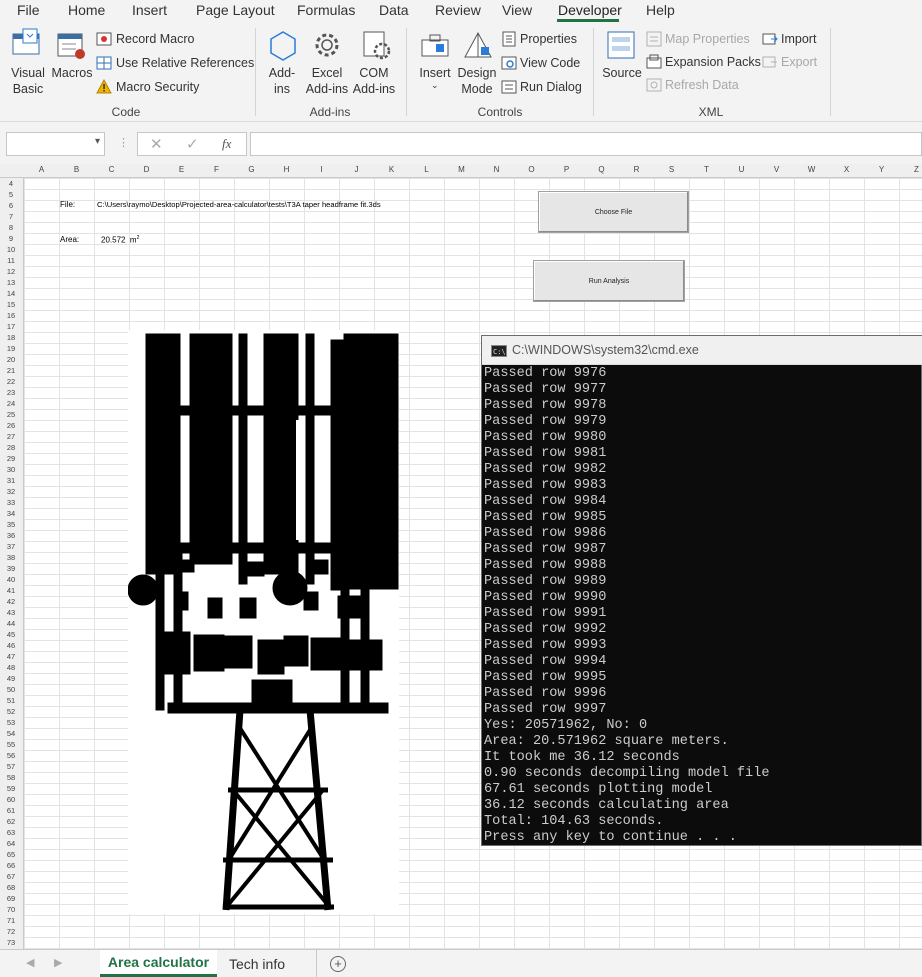 The image size is (922, 977). Describe the element at coordinates (11, 381) in the screenshot. I see `row-header: 22` at that location.